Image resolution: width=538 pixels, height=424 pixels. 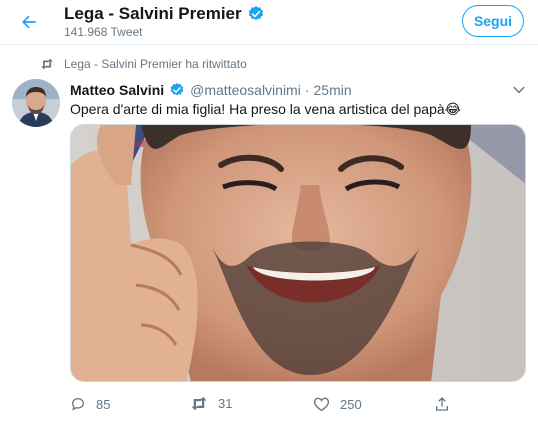 I want to click on like-button: 250, so click(x=337, y=404).